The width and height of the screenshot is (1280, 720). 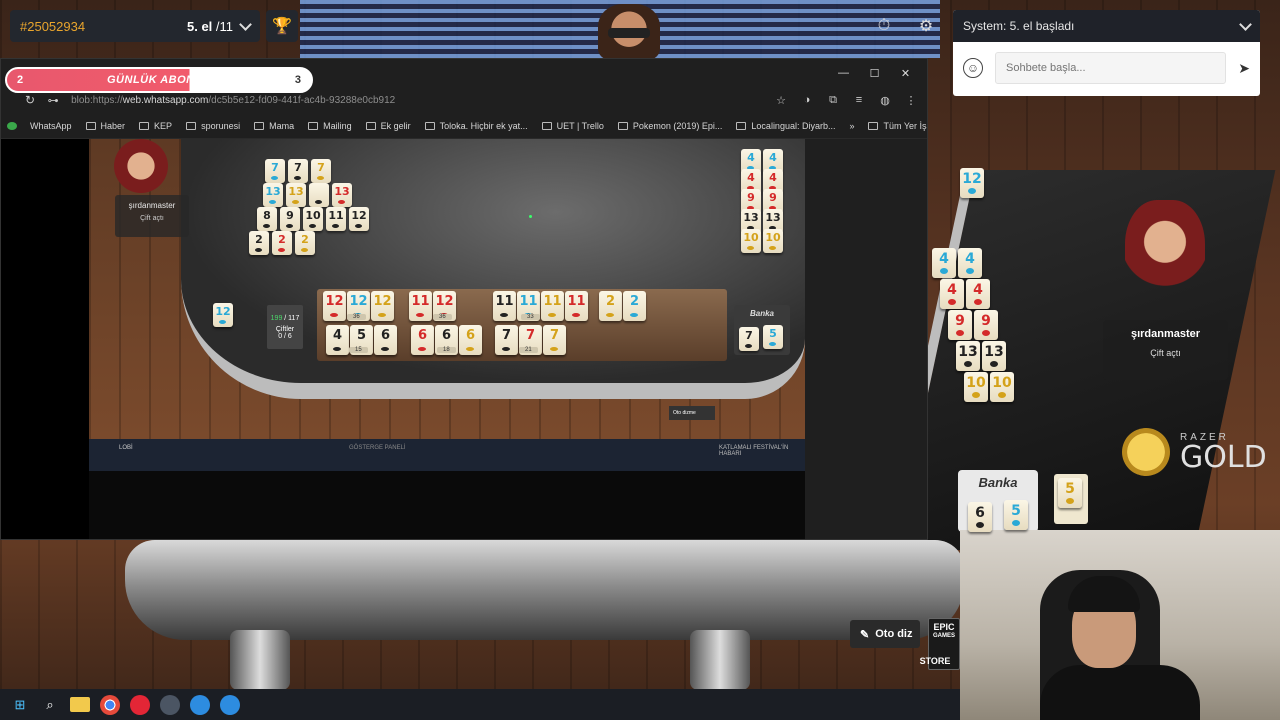 What do you see at coordinates (267, 219) in the screenshot?
I see `okey-tile: 8` at bounding box center [267, 219].